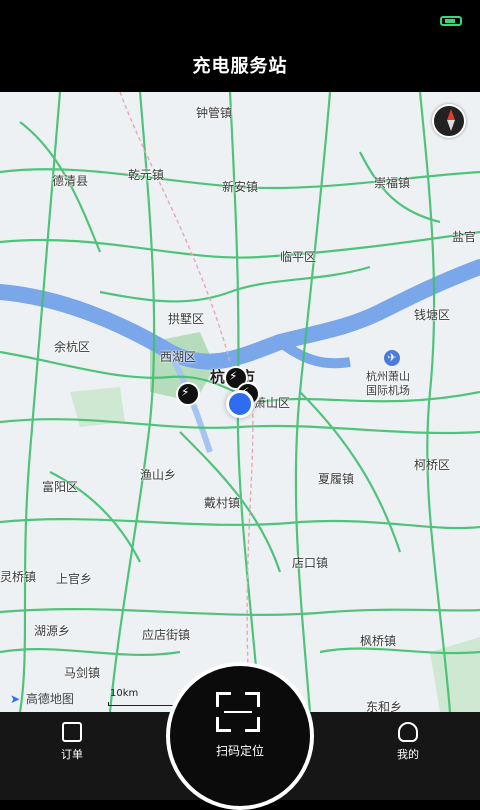  What do you see at coordinates (72, 754) in the screenshot?
I see `tab-orders-label: 订单` at bounding box center [72, 754].